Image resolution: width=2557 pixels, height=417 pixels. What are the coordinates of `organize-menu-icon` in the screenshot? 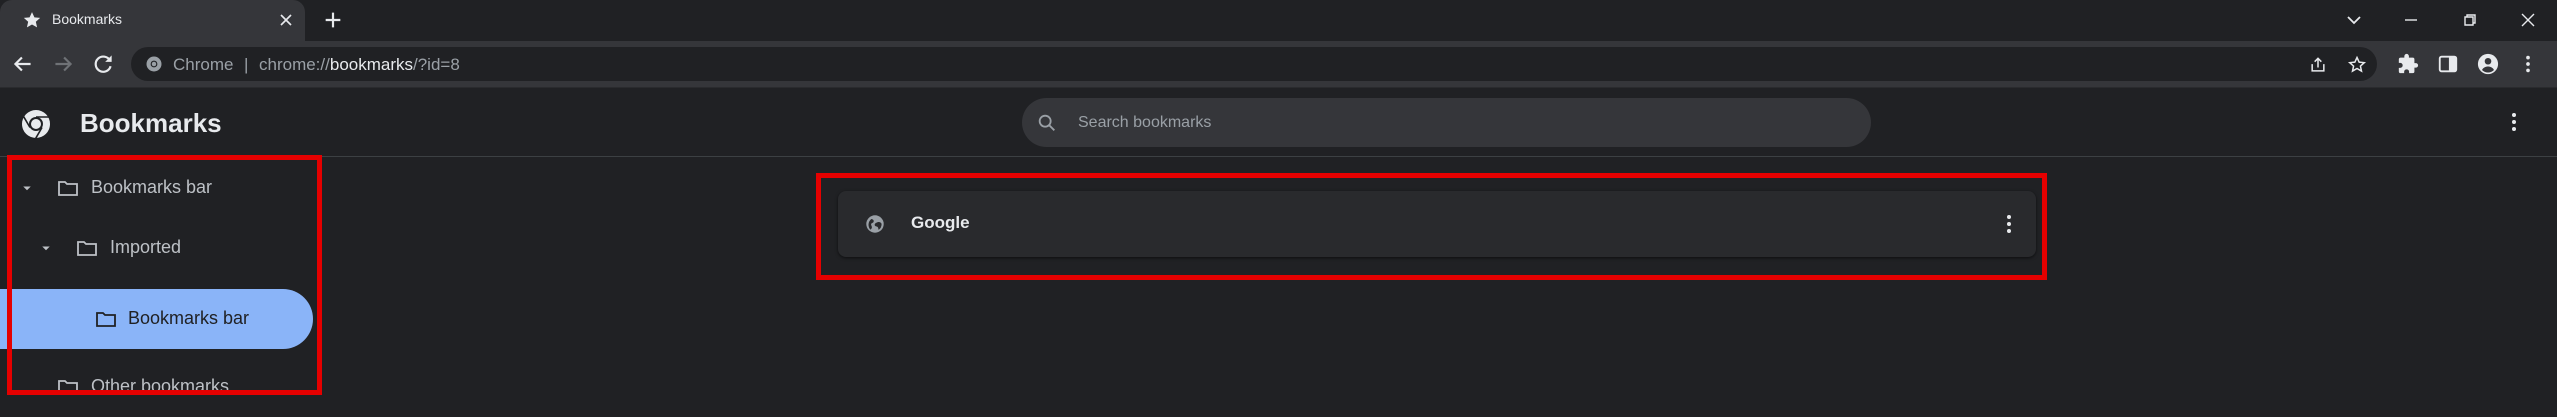 It's located at (2514, 122).